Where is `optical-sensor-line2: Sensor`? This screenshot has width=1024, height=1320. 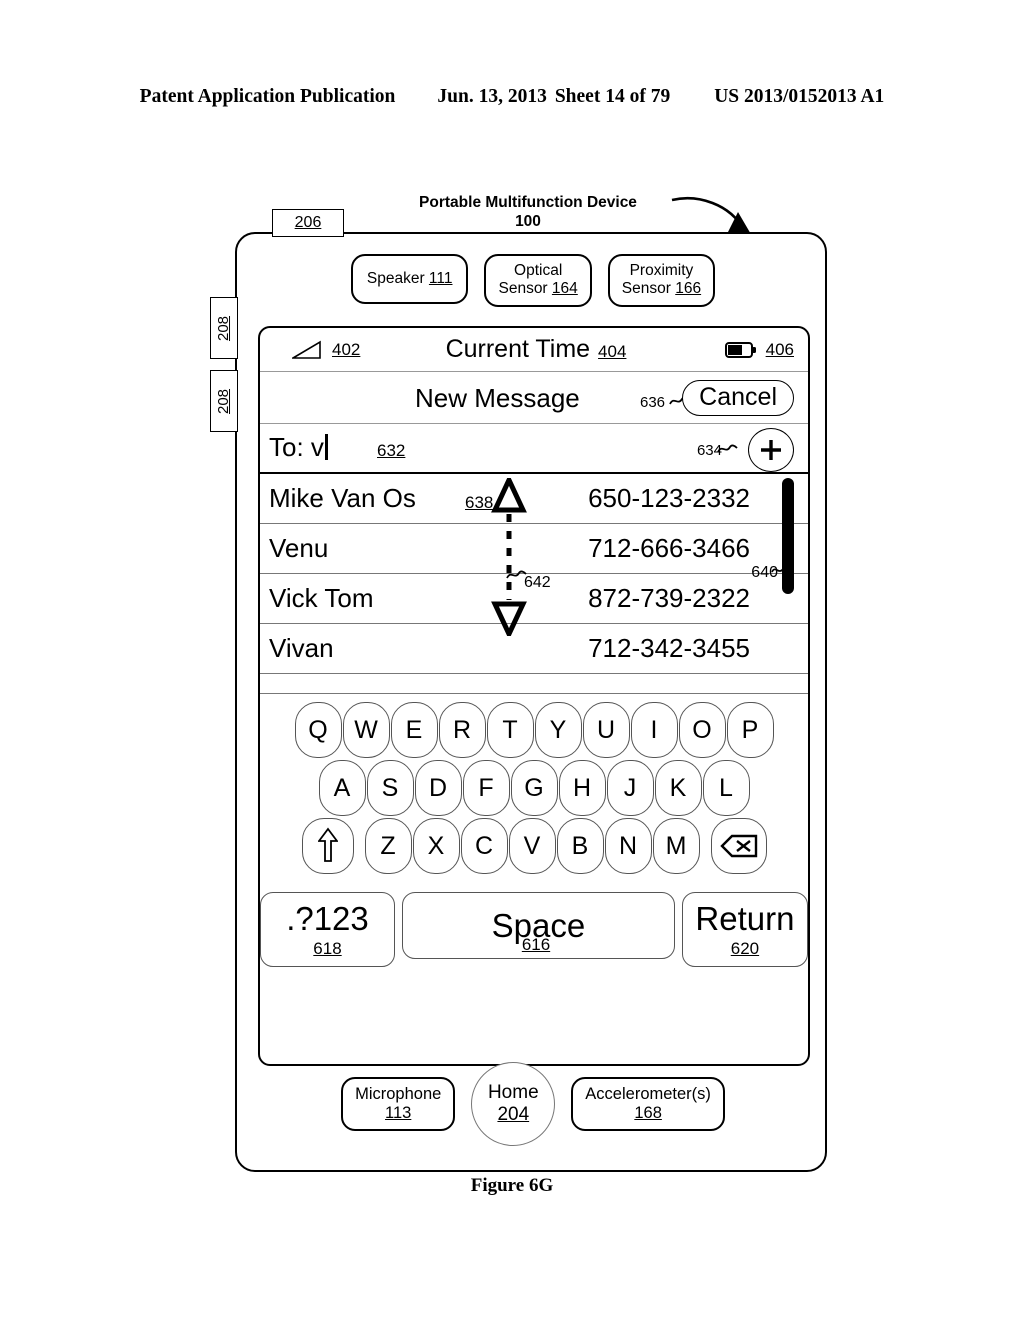 optical-sensor-line2: Sensor is located at coordinates (523, 289).